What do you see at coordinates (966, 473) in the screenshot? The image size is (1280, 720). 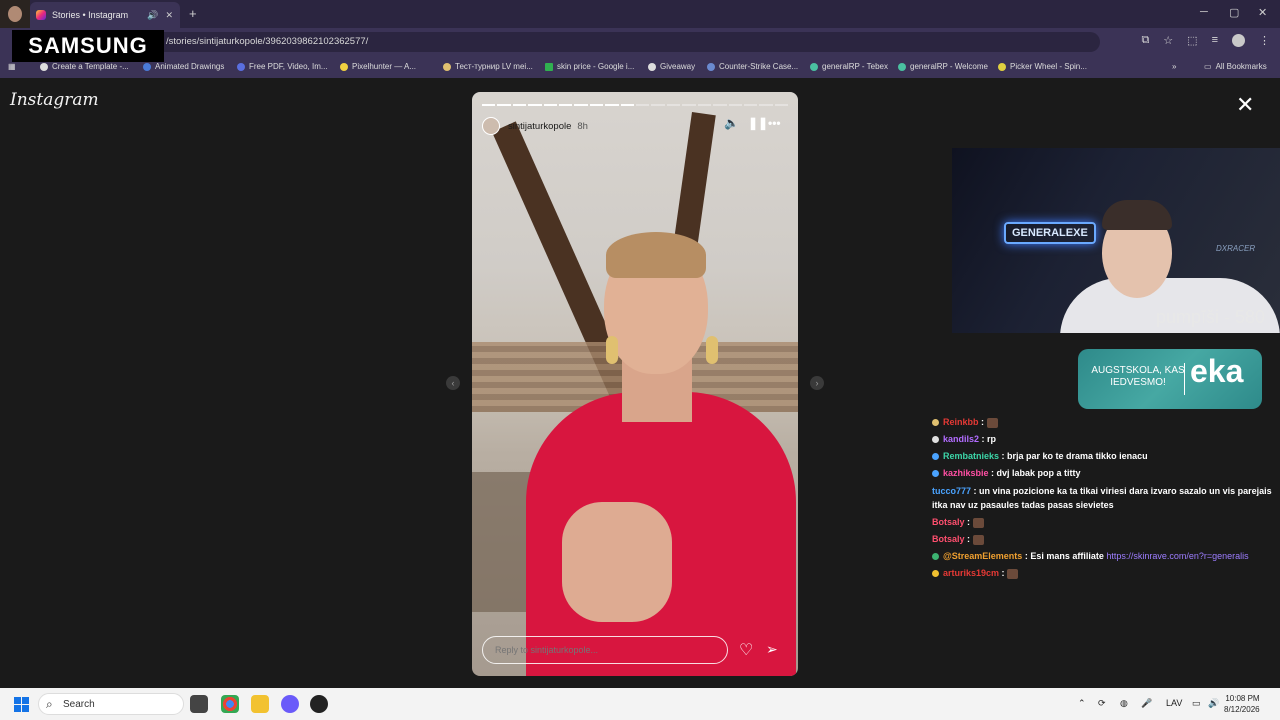 I see `chat-username: kazhiksbie` at bounding box center [966, 473].